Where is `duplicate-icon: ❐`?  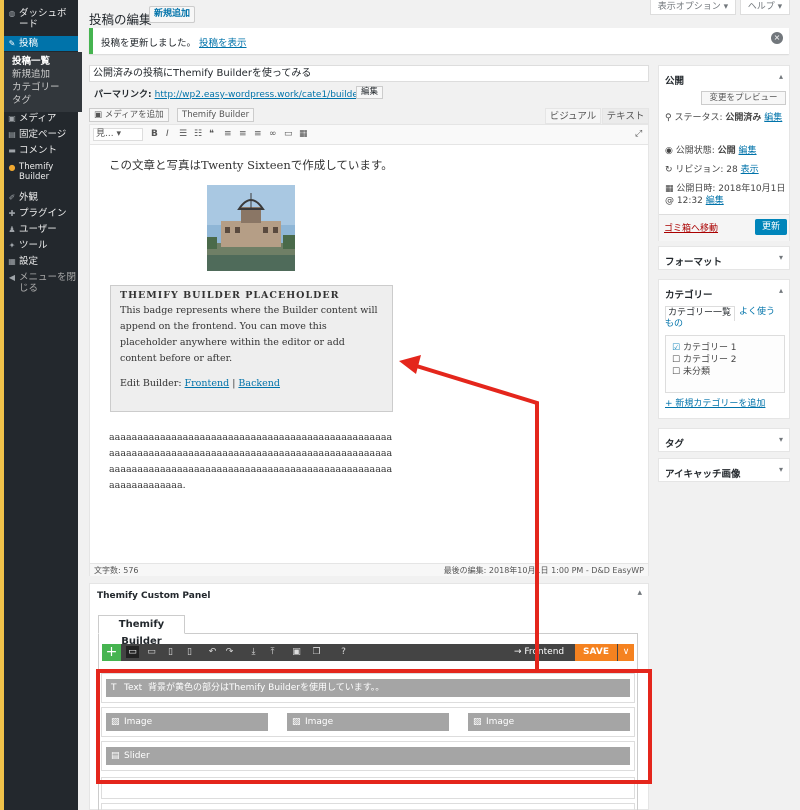
duplicate-icon: ❐ is located at coordinates (316, 652).